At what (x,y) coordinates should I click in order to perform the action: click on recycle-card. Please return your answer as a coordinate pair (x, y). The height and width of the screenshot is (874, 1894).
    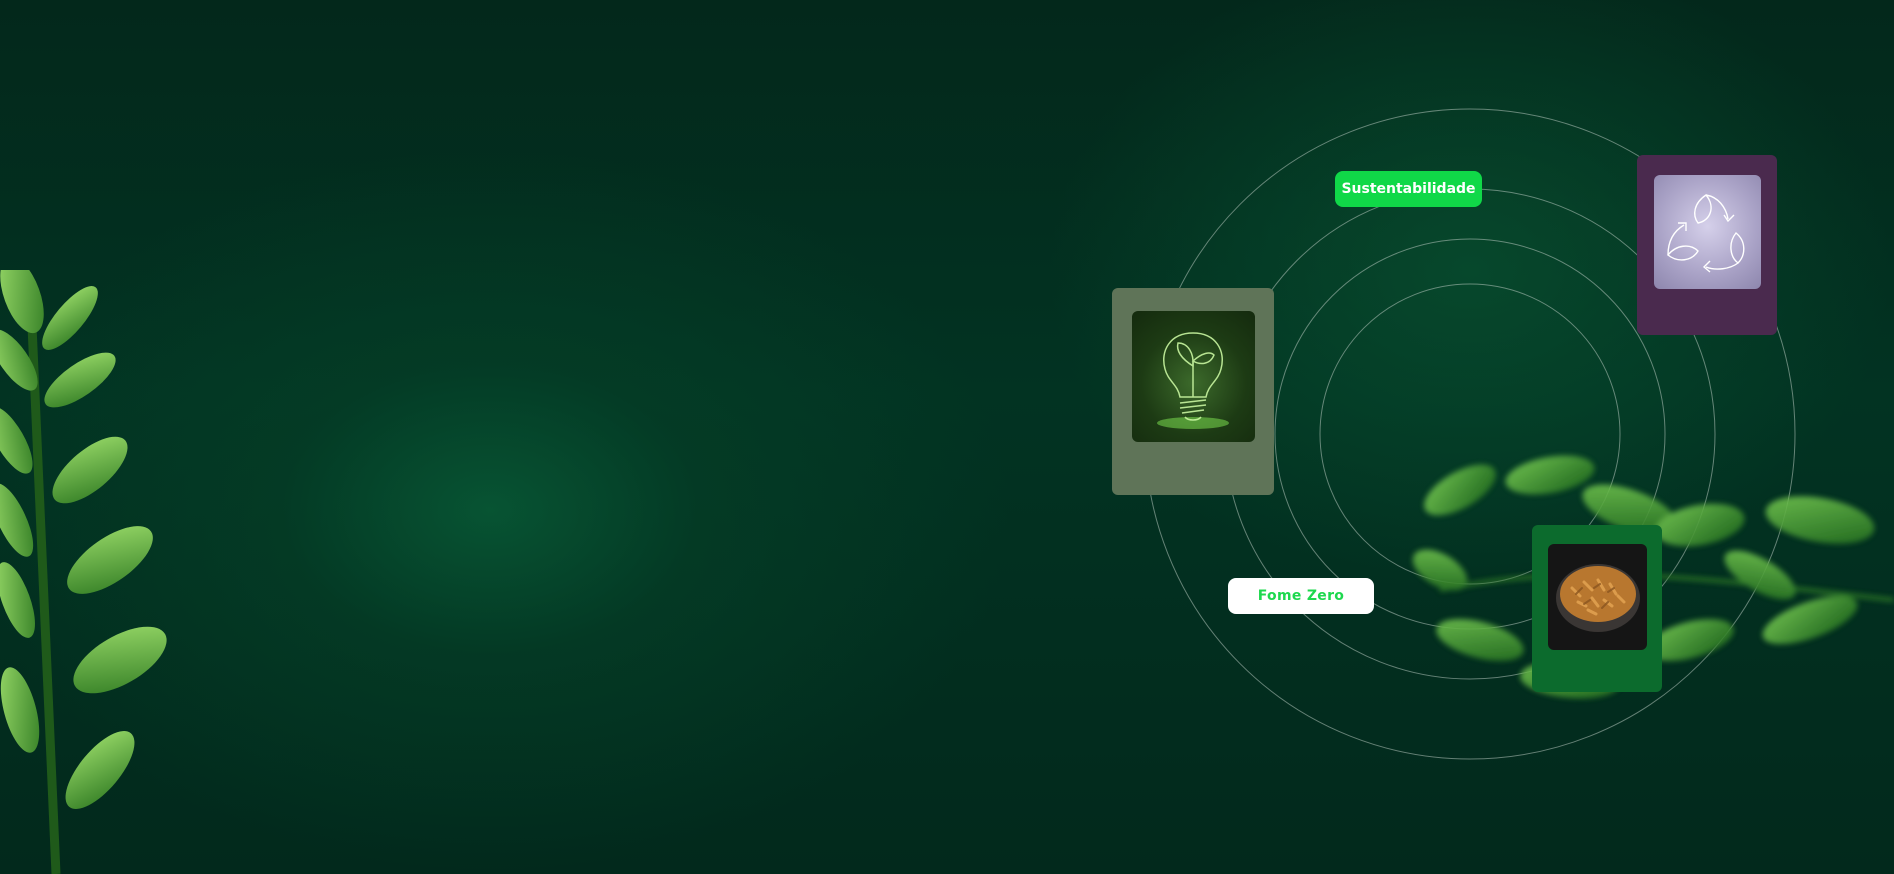
    Looking at the image, I should click on (1707, 245).